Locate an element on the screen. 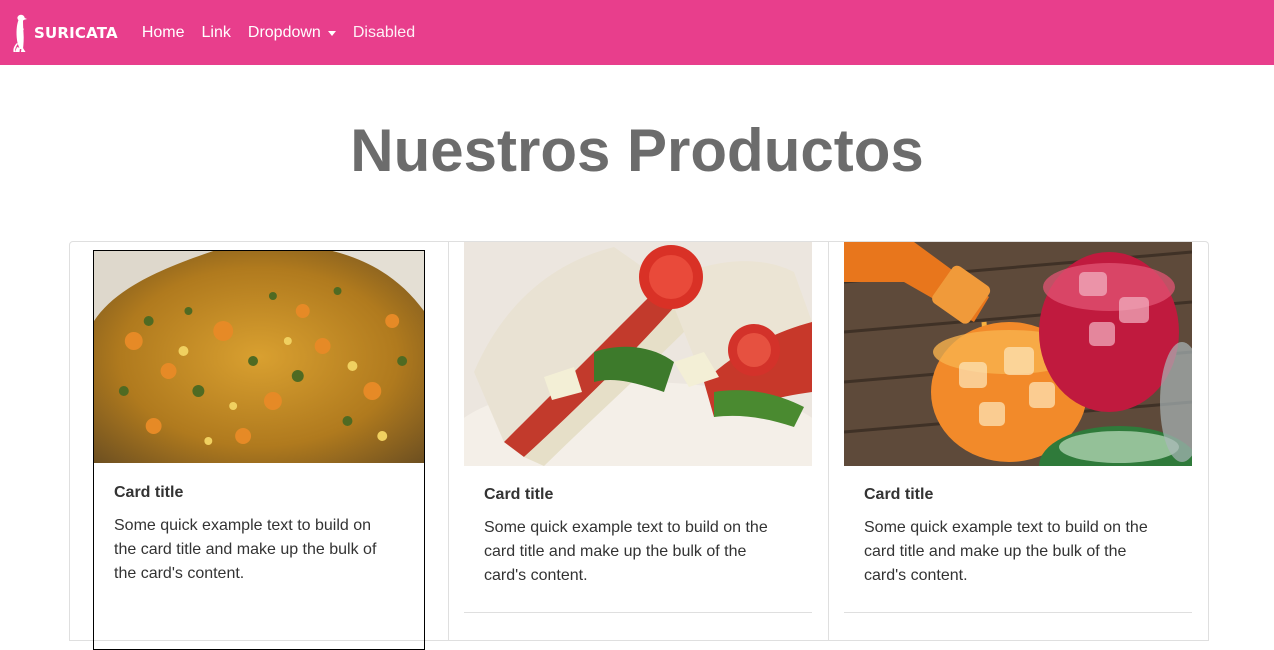 The width and height of the screenshot is (1274, 650). drinks-image is located at coordinates (1018, 354).